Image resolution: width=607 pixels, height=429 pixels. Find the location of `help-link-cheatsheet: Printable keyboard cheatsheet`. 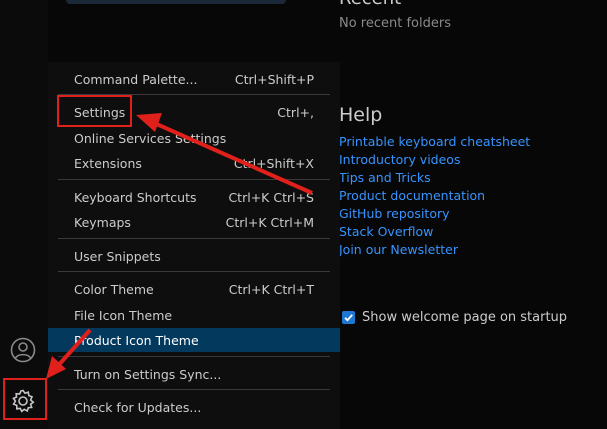

help-link-cheatsheet: Printable keyboard cheatsheet is located at coordinates (434, 142).